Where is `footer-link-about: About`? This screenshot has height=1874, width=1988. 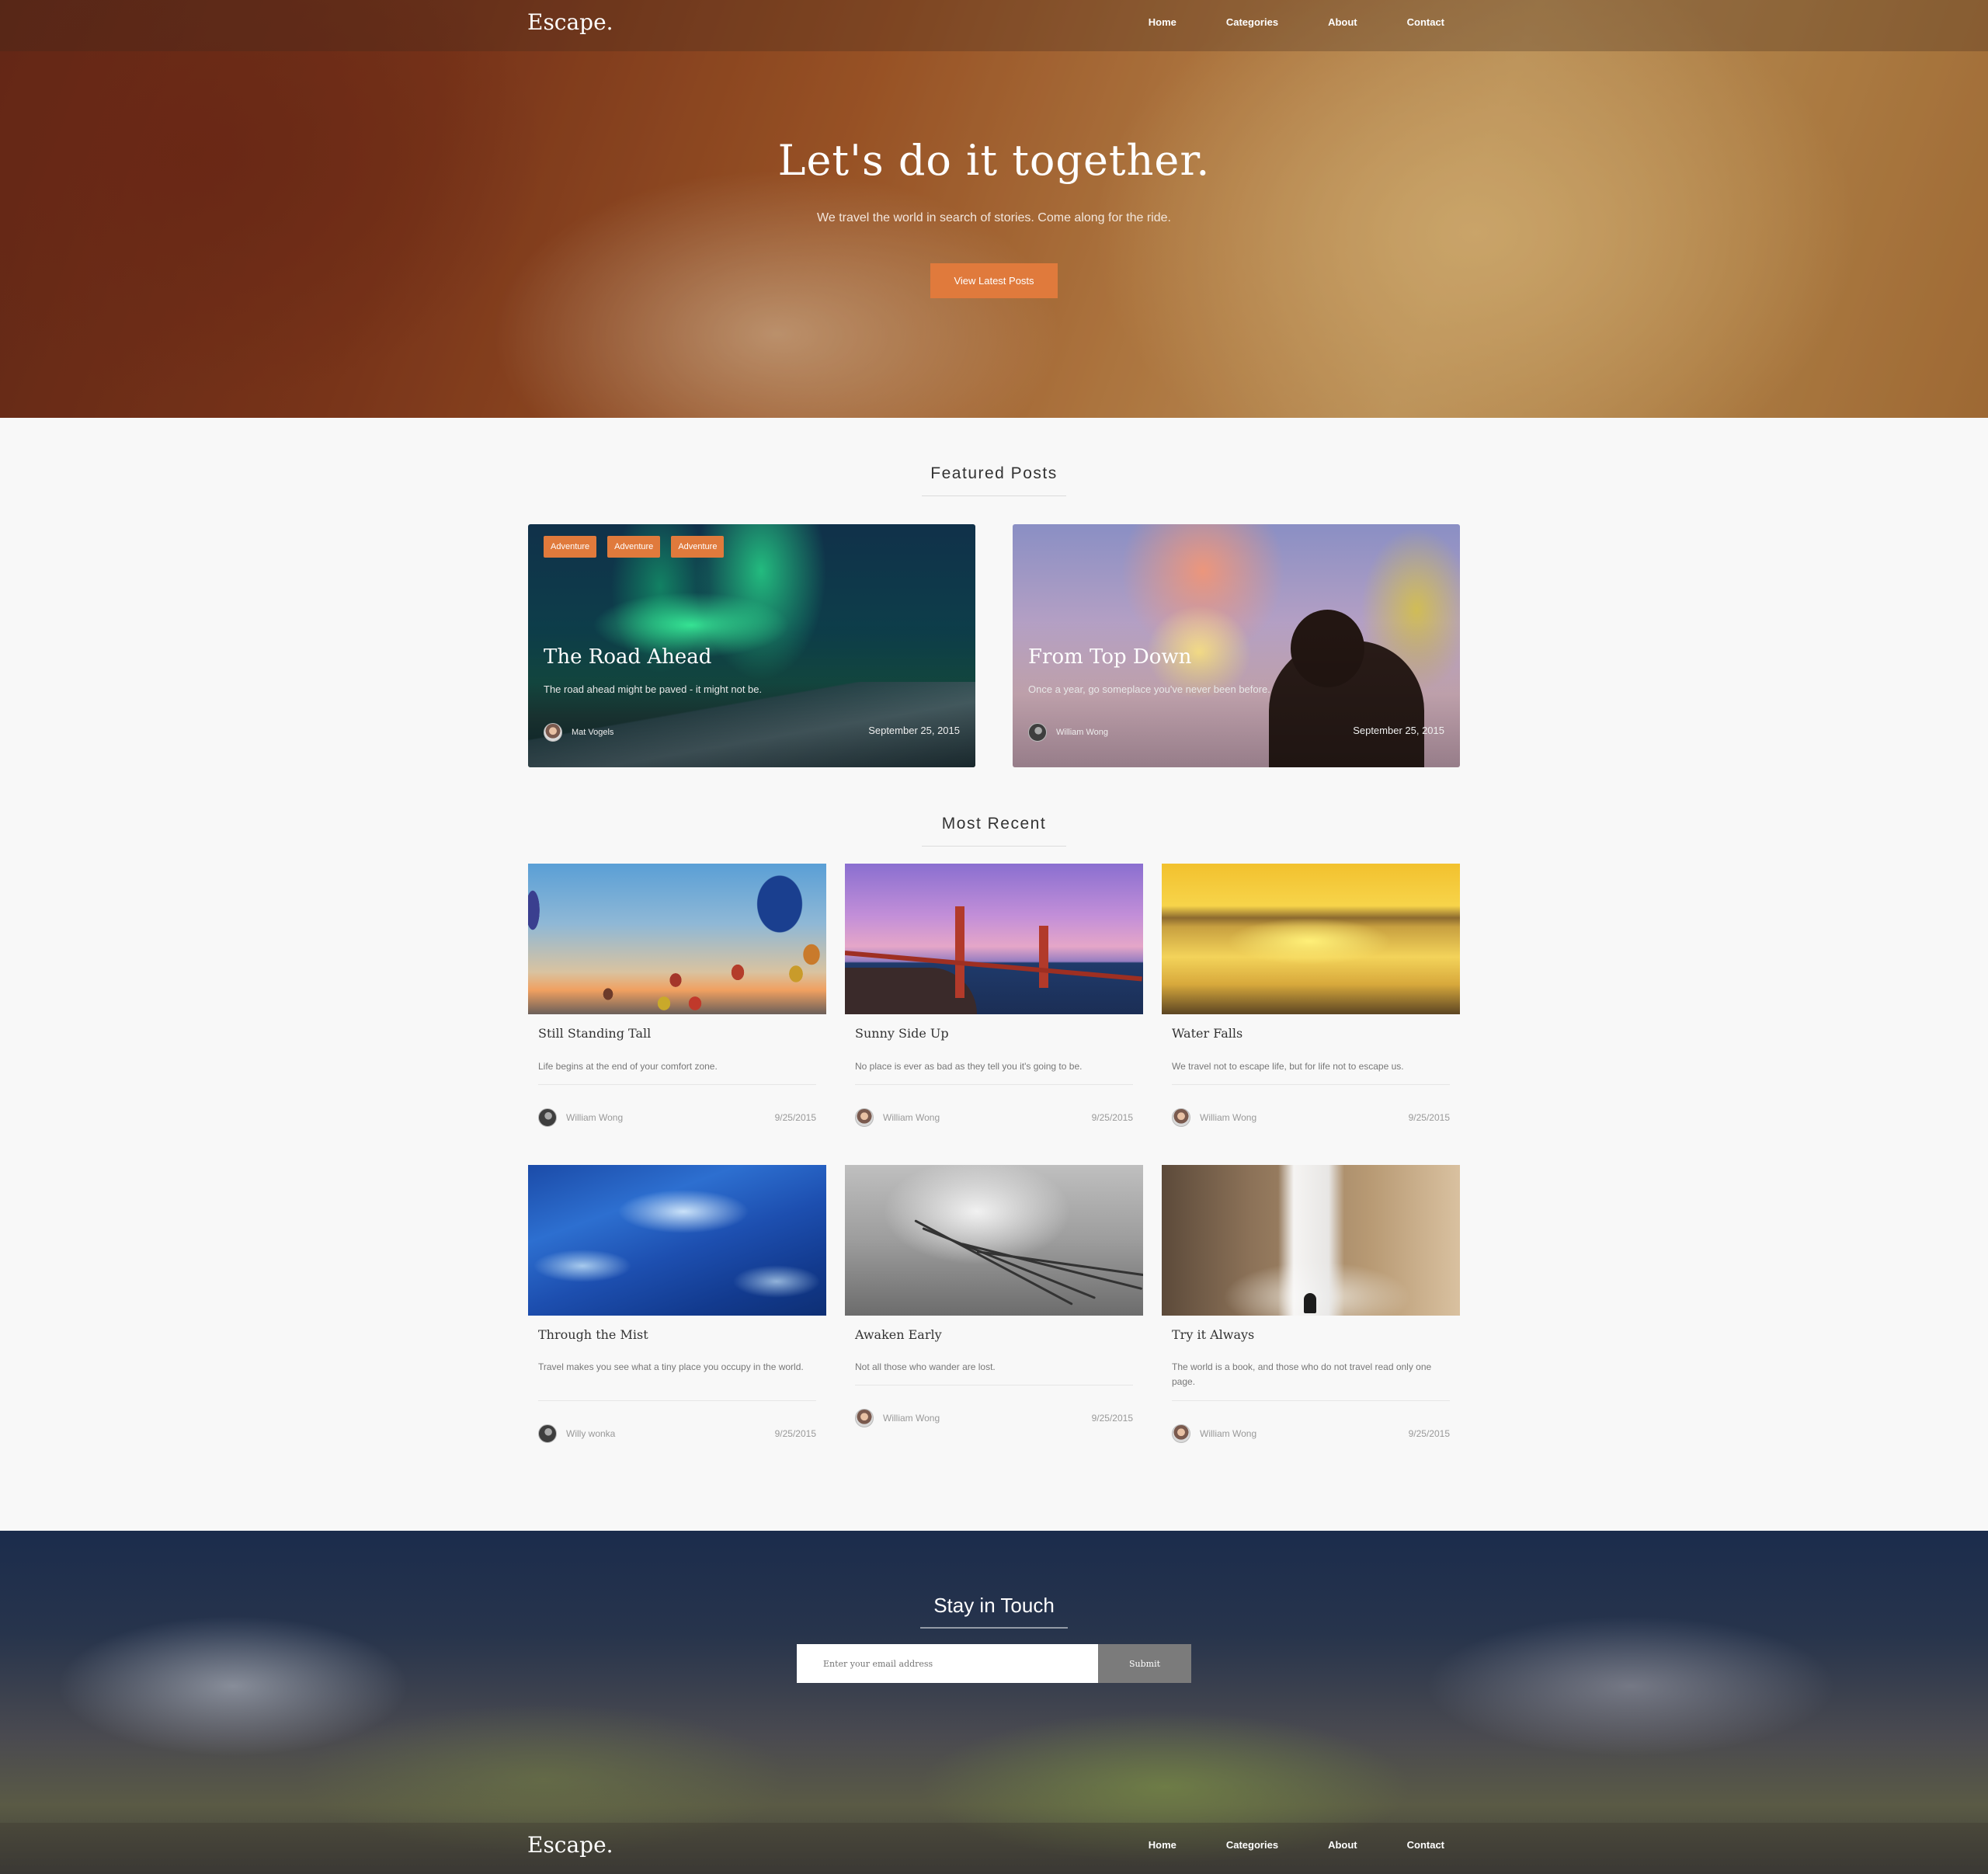
footer-link-about: About is located at coordinates (1342, 1845).